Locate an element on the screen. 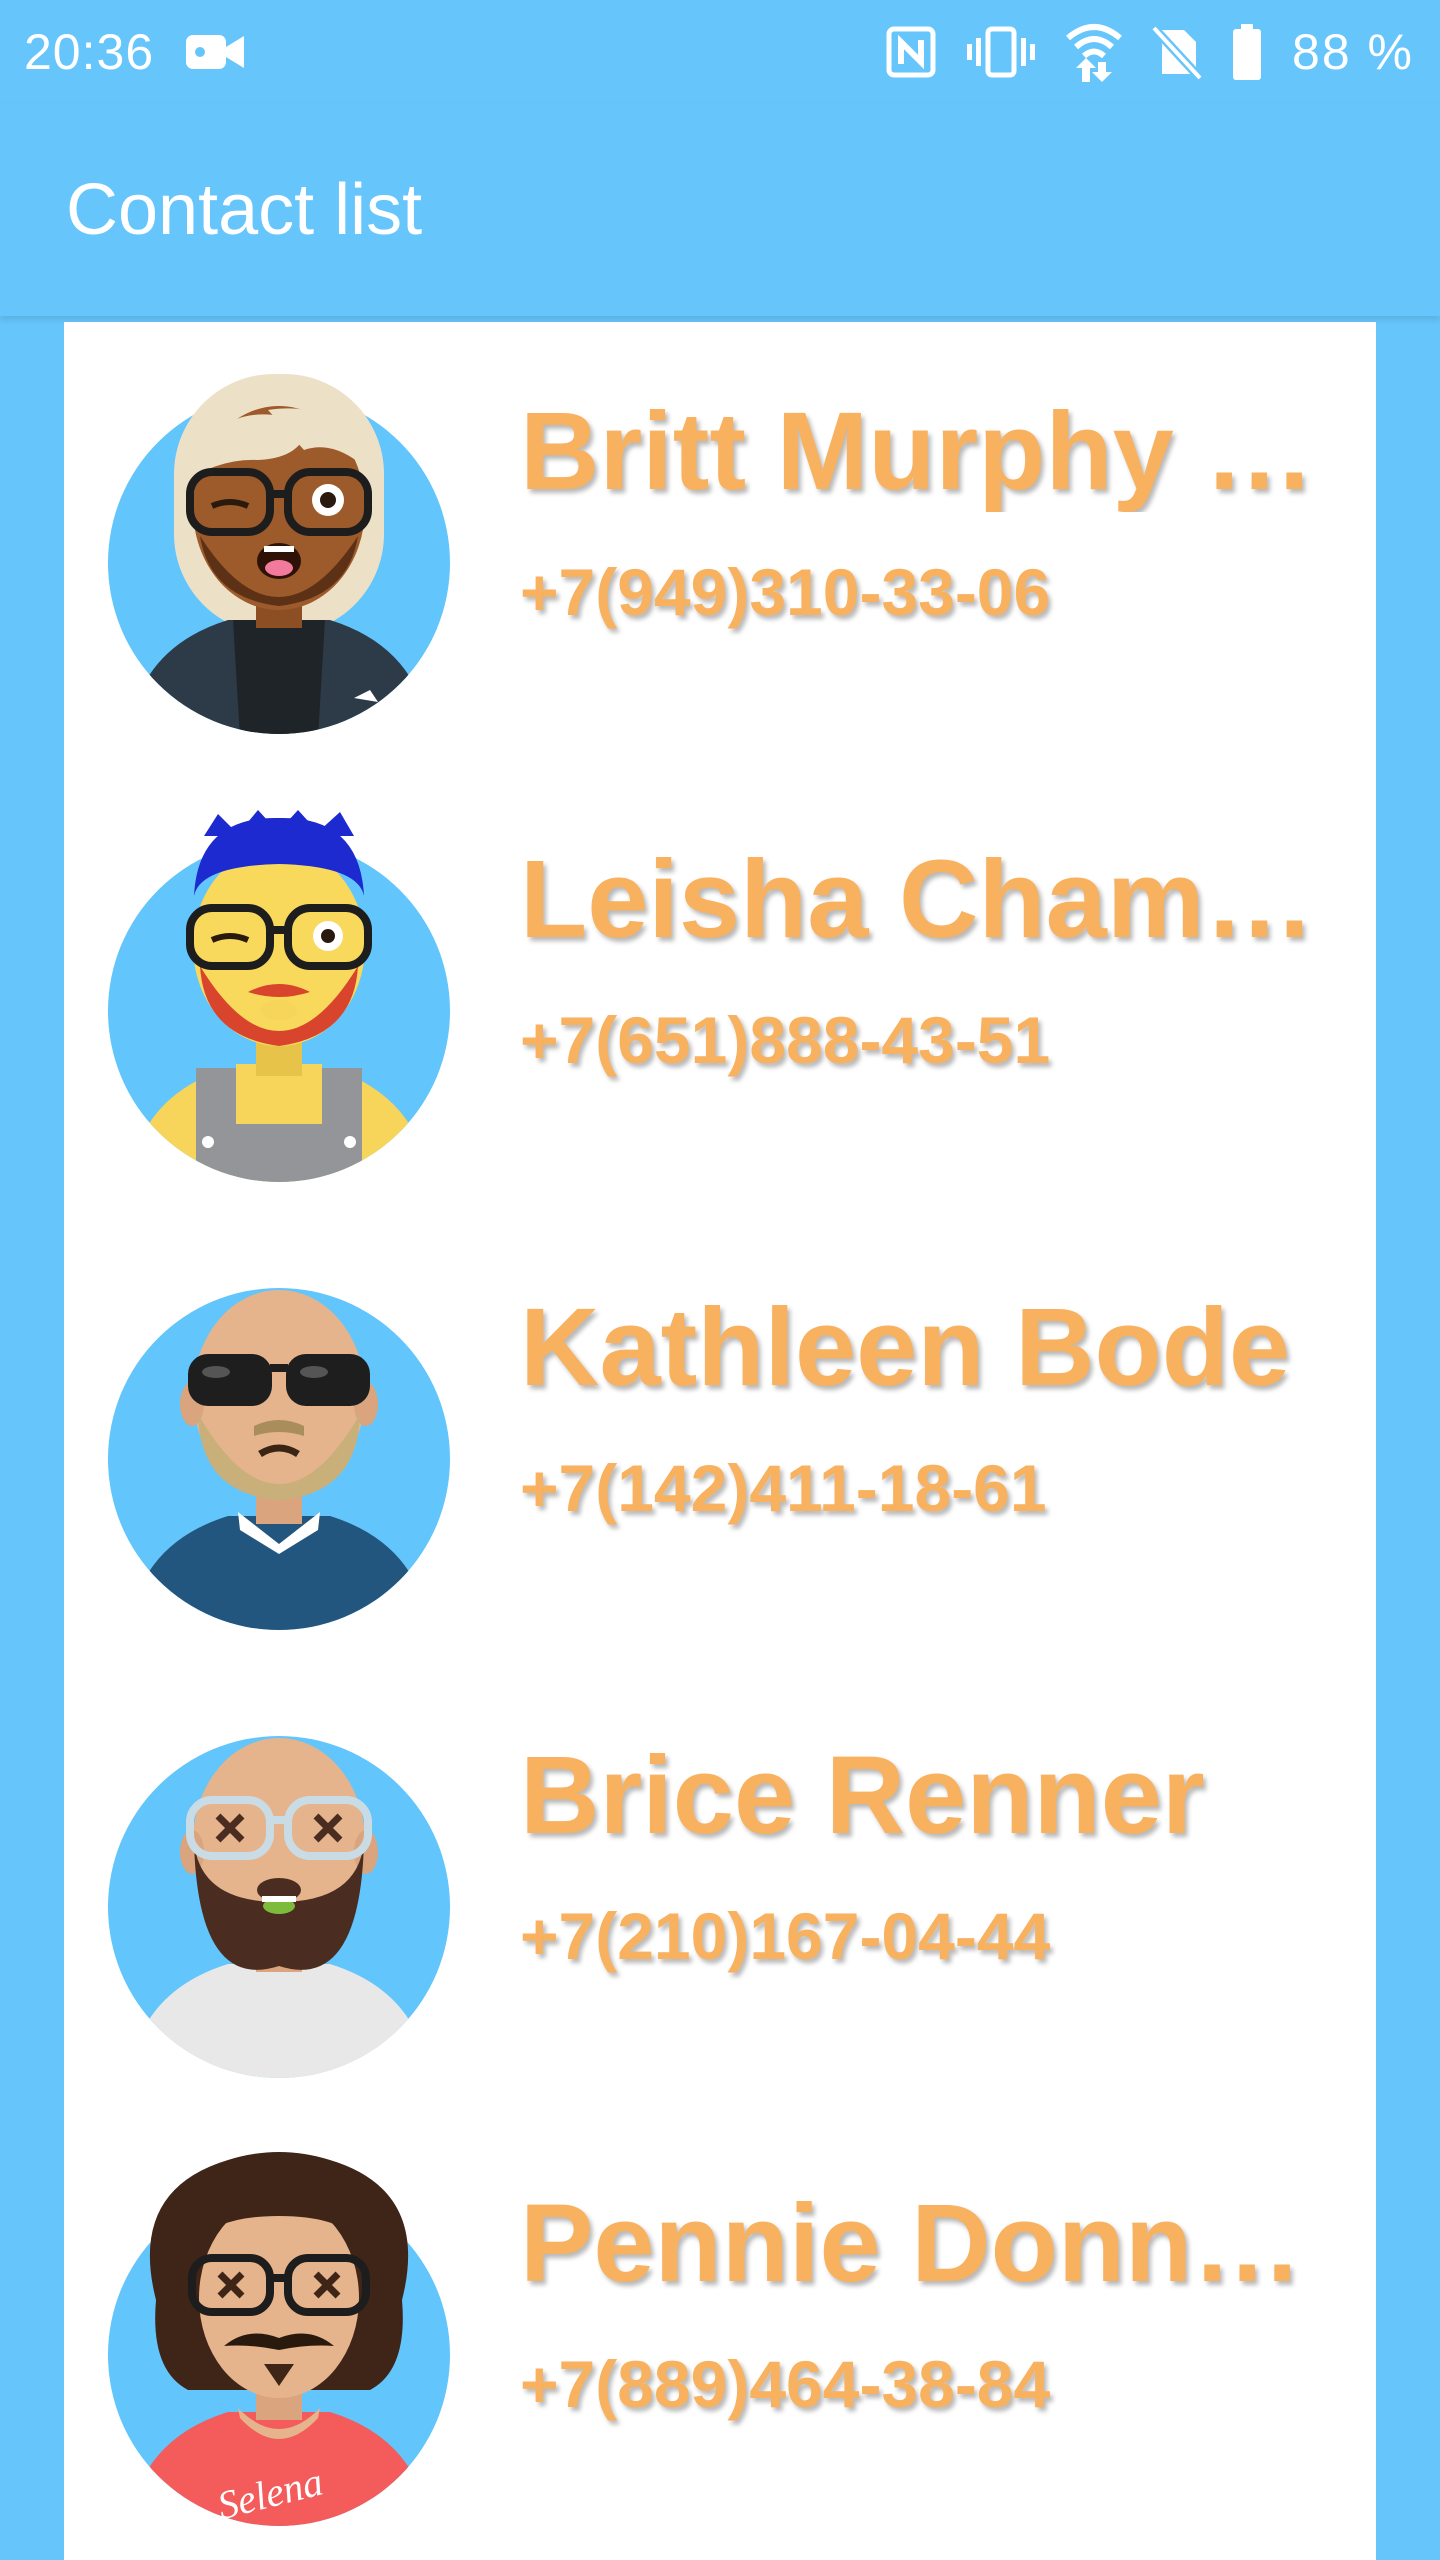  wifi-icon is located at coordinates (1094, 52).